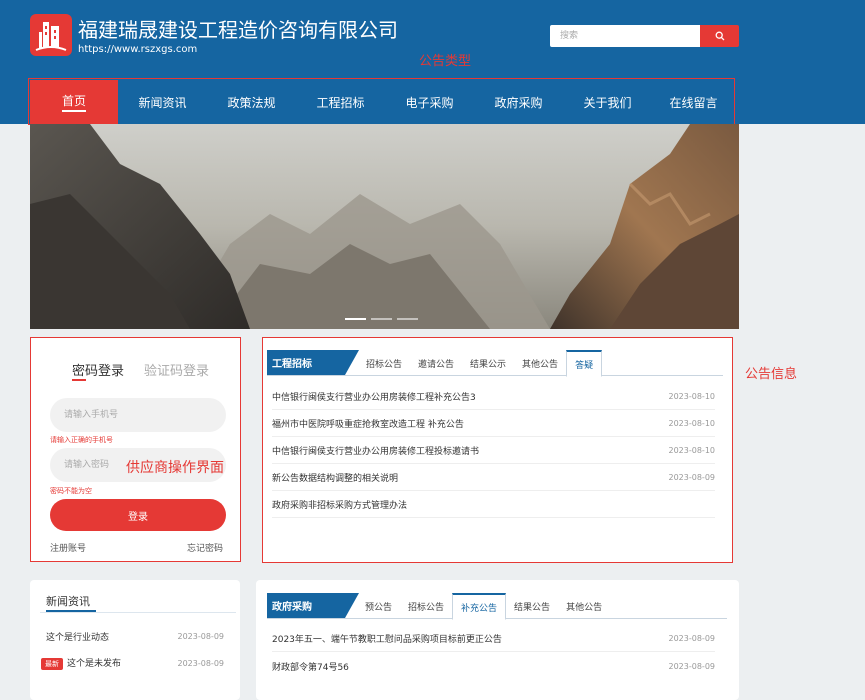 The width and height of the screenshot is (865, 700). I want to click on tab-invite-notice: 邀请公告, so click(436, 363).